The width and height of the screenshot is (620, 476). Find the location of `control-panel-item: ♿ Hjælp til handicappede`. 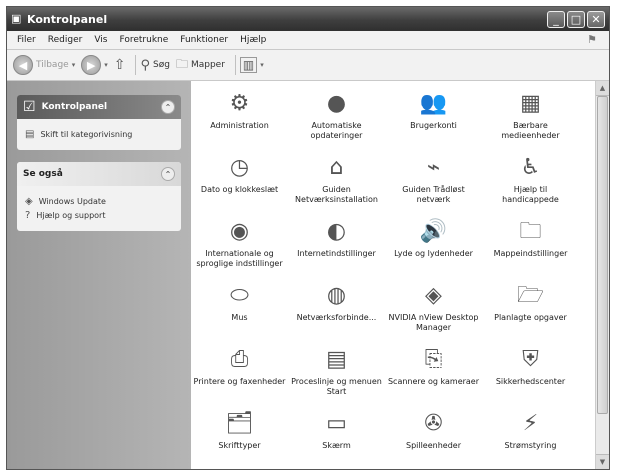

control-panel-item: ♿ Hjælp til handicappede is located at coordinates (530, 185).